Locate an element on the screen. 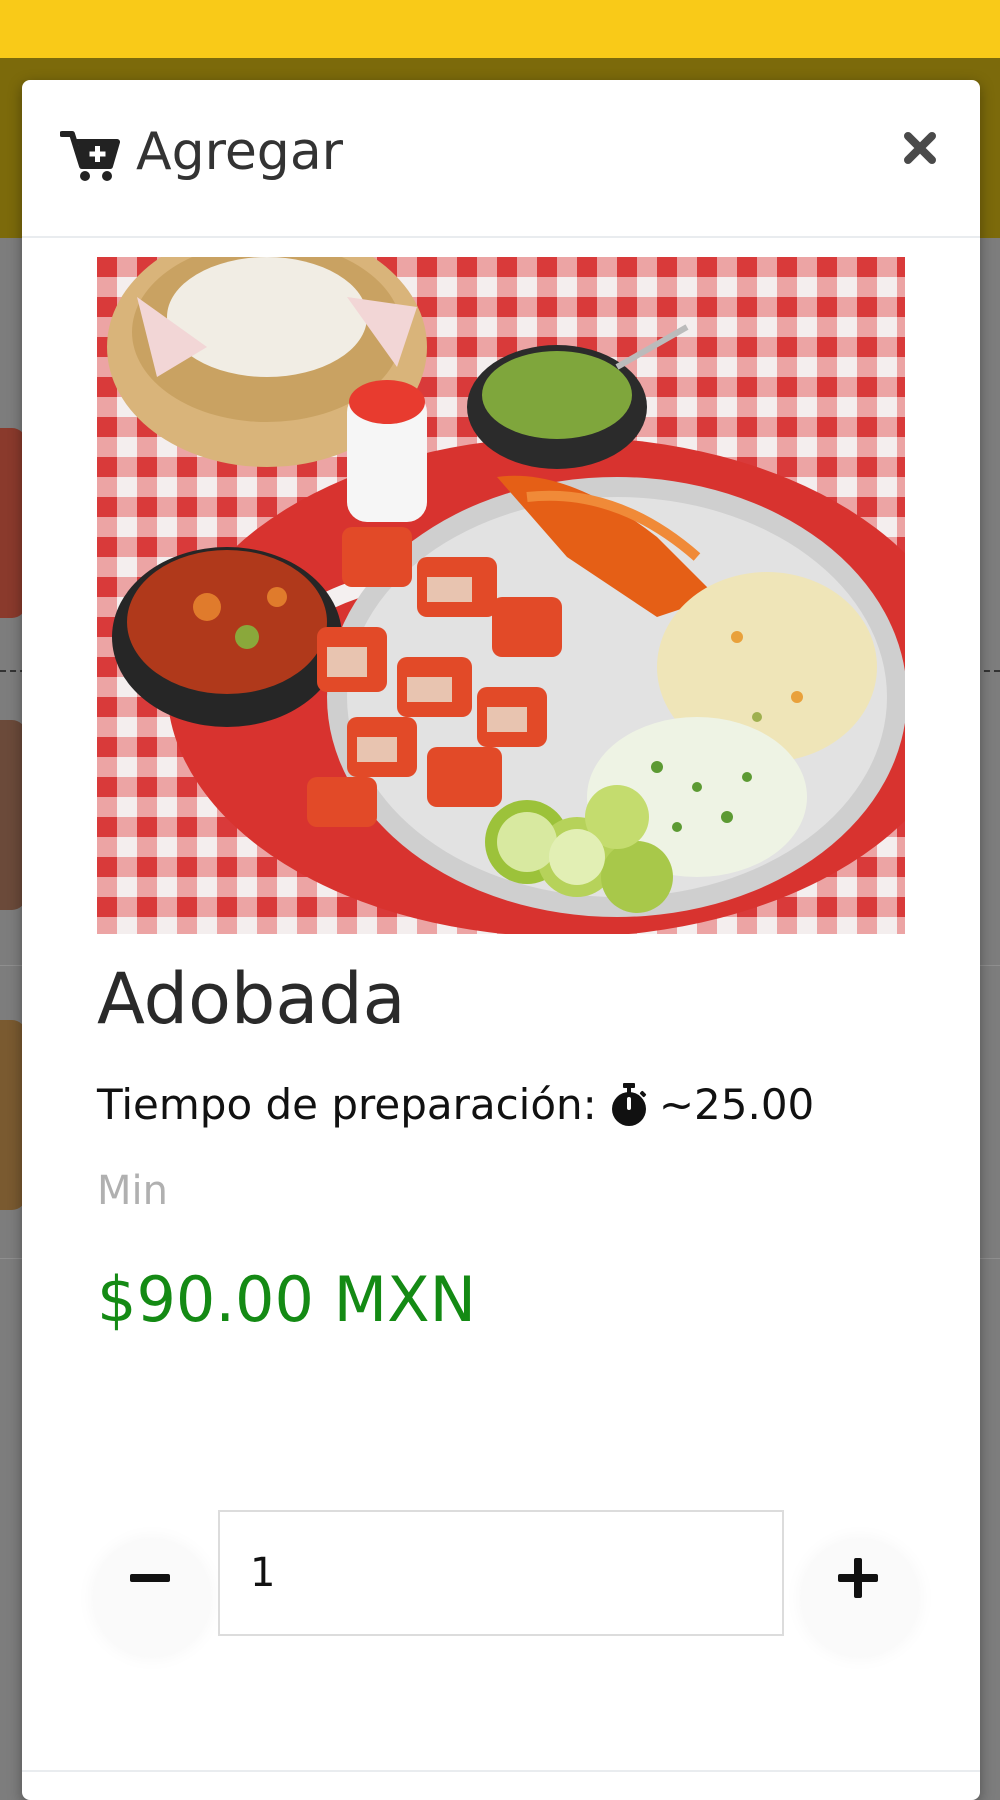  prep-time-unit: Min is located at coordinates (132, 1191).